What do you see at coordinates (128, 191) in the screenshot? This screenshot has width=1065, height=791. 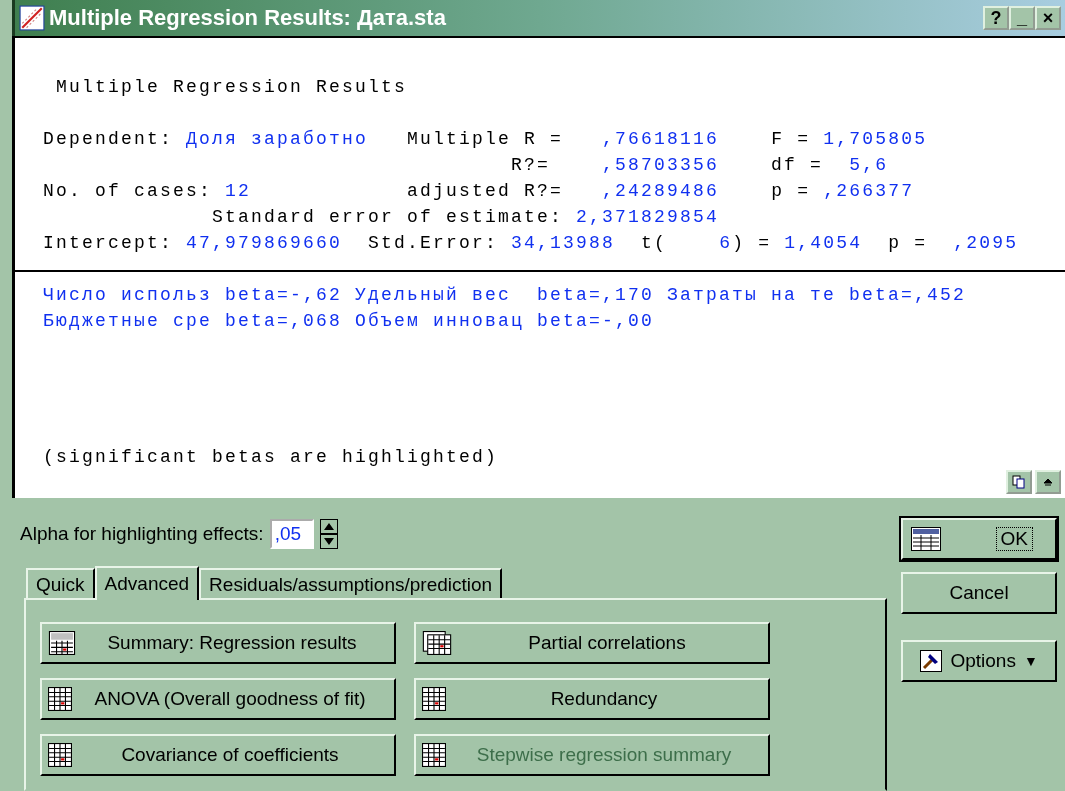 I see `result-text: No. of cases:` at bounding box center [128, 191].